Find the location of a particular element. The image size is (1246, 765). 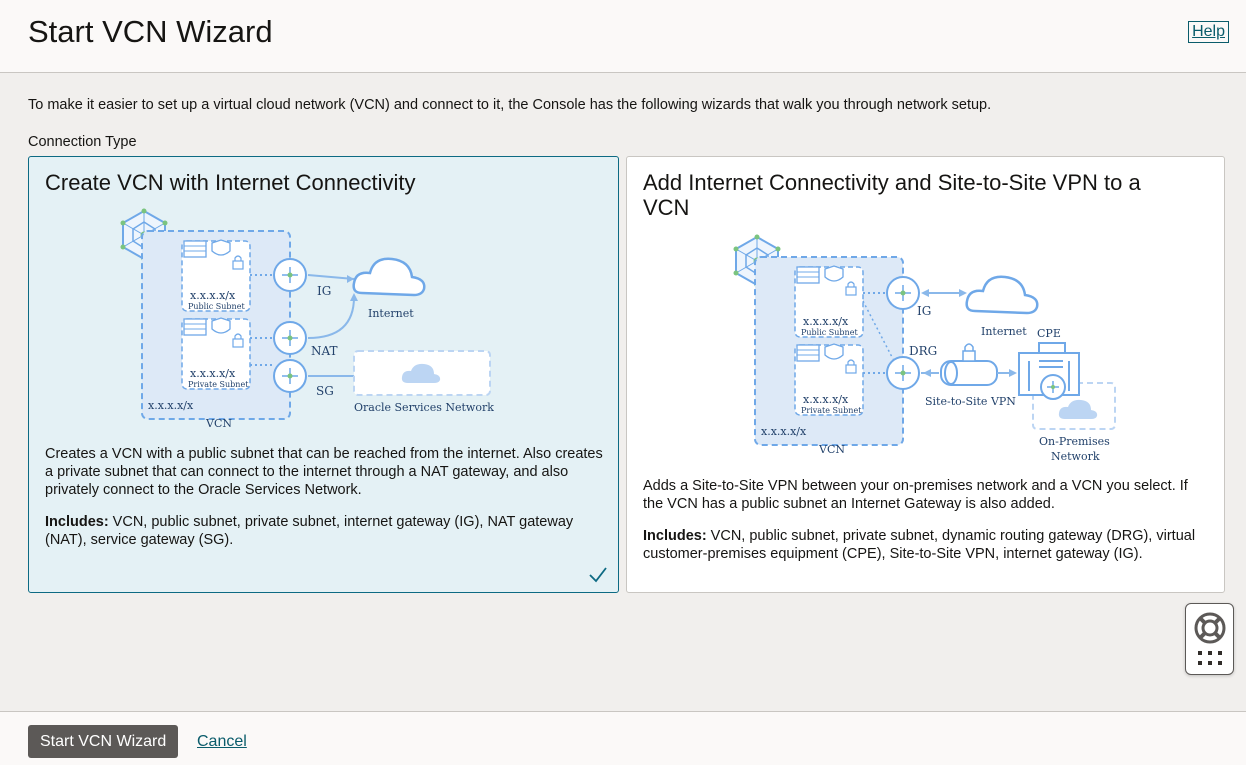

drg-label: DRG is located at coordinates (923, 351).